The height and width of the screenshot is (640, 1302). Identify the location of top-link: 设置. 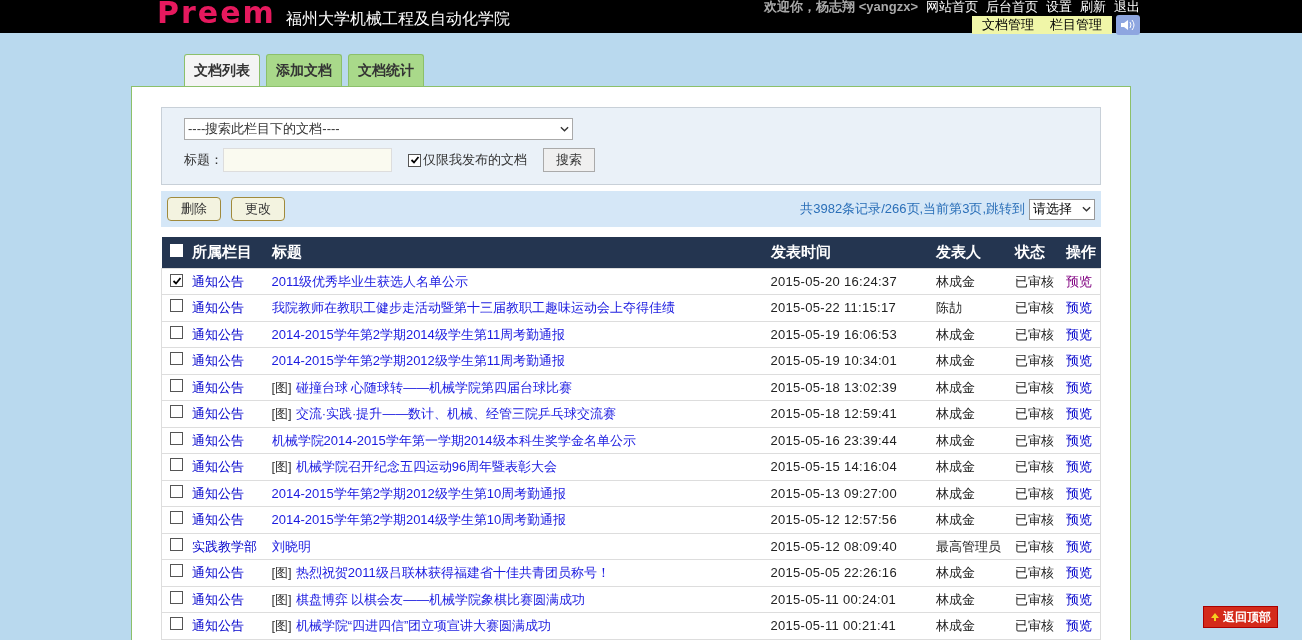
(1059, 7).